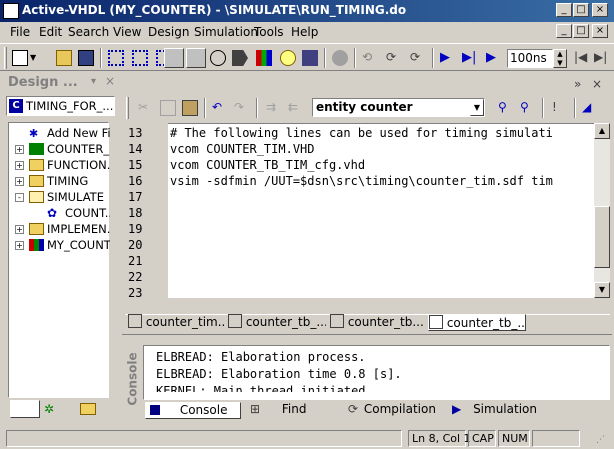 The image size is (614, 449). I want to click on new-file-icon, so click(20, 58).